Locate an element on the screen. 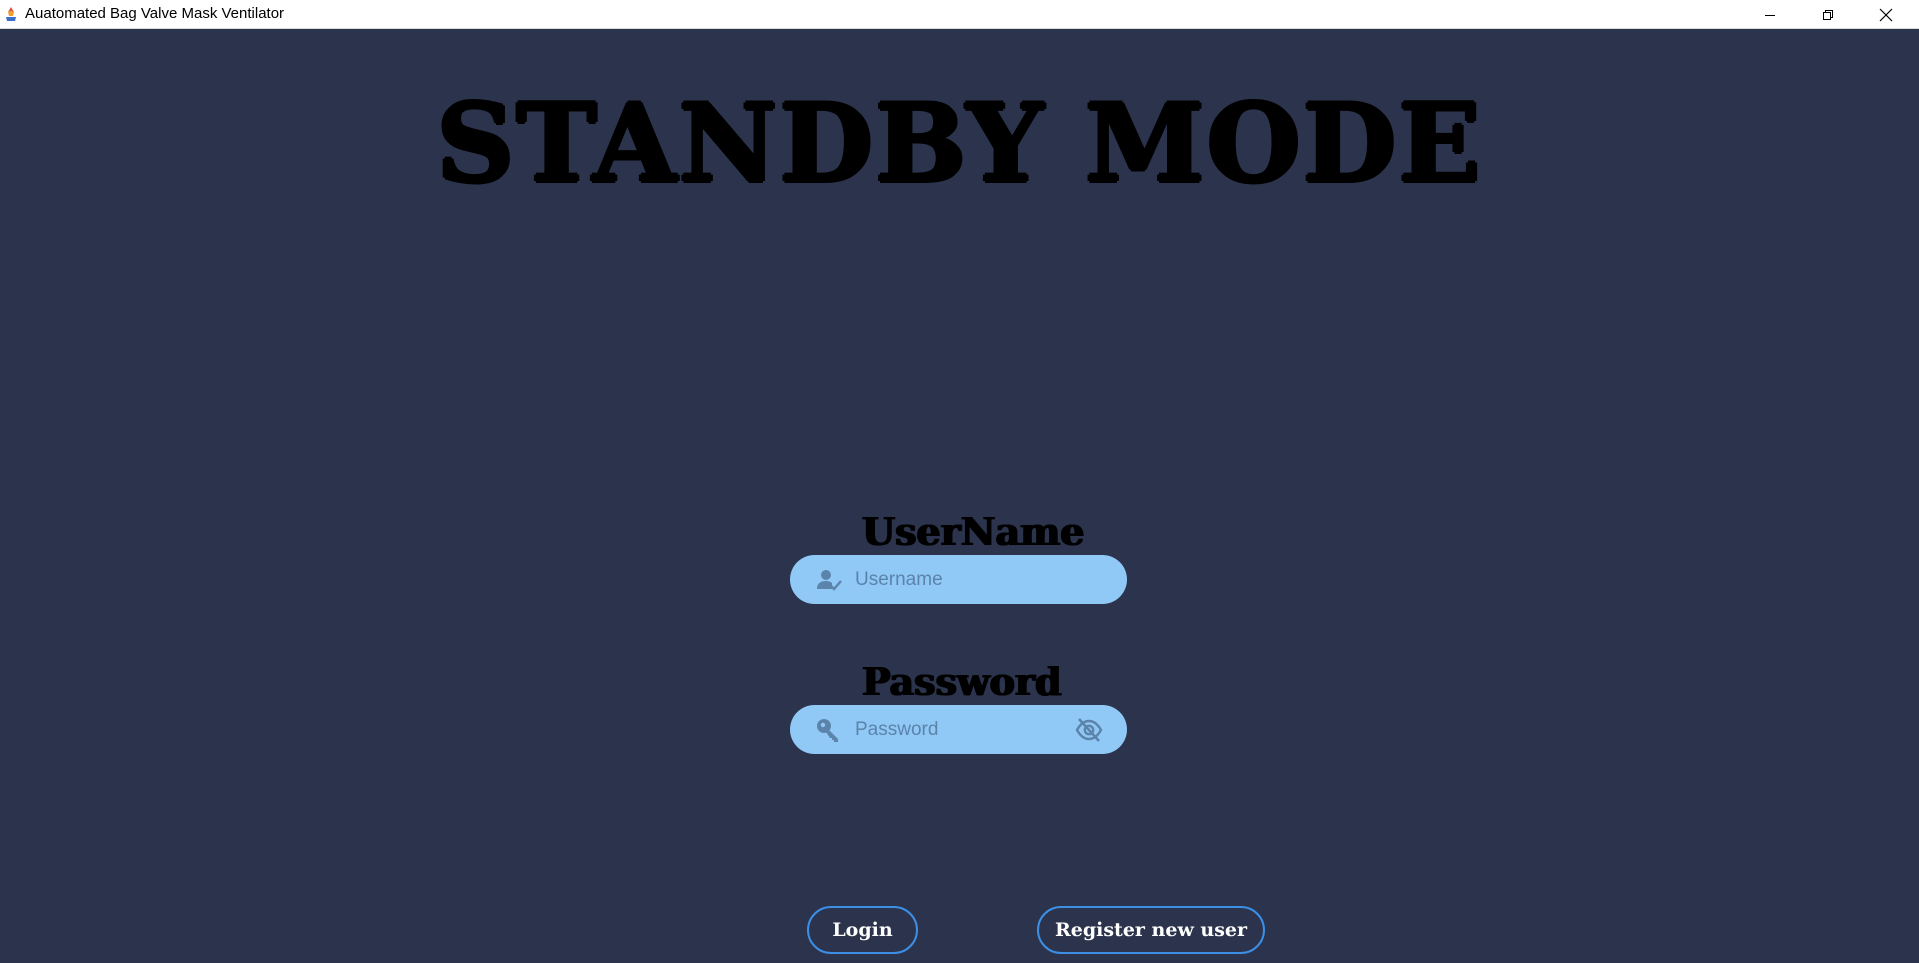 The image size is (1919, 963). title-bar: Auatomated Bag Valve Mask Ventilator is located at coordinates (959, 14).